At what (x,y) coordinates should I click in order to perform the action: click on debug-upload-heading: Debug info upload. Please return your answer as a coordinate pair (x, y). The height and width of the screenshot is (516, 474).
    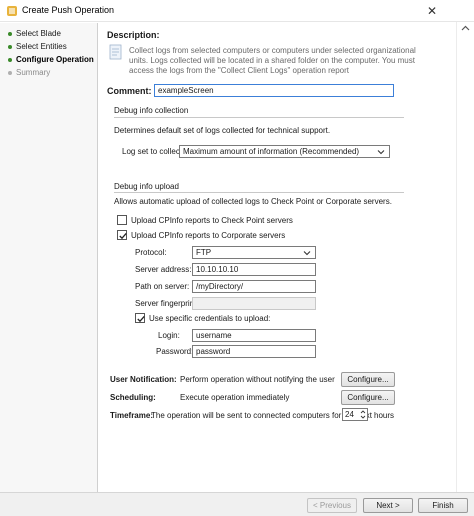
    Looking at the image, I should click on (146, 186).